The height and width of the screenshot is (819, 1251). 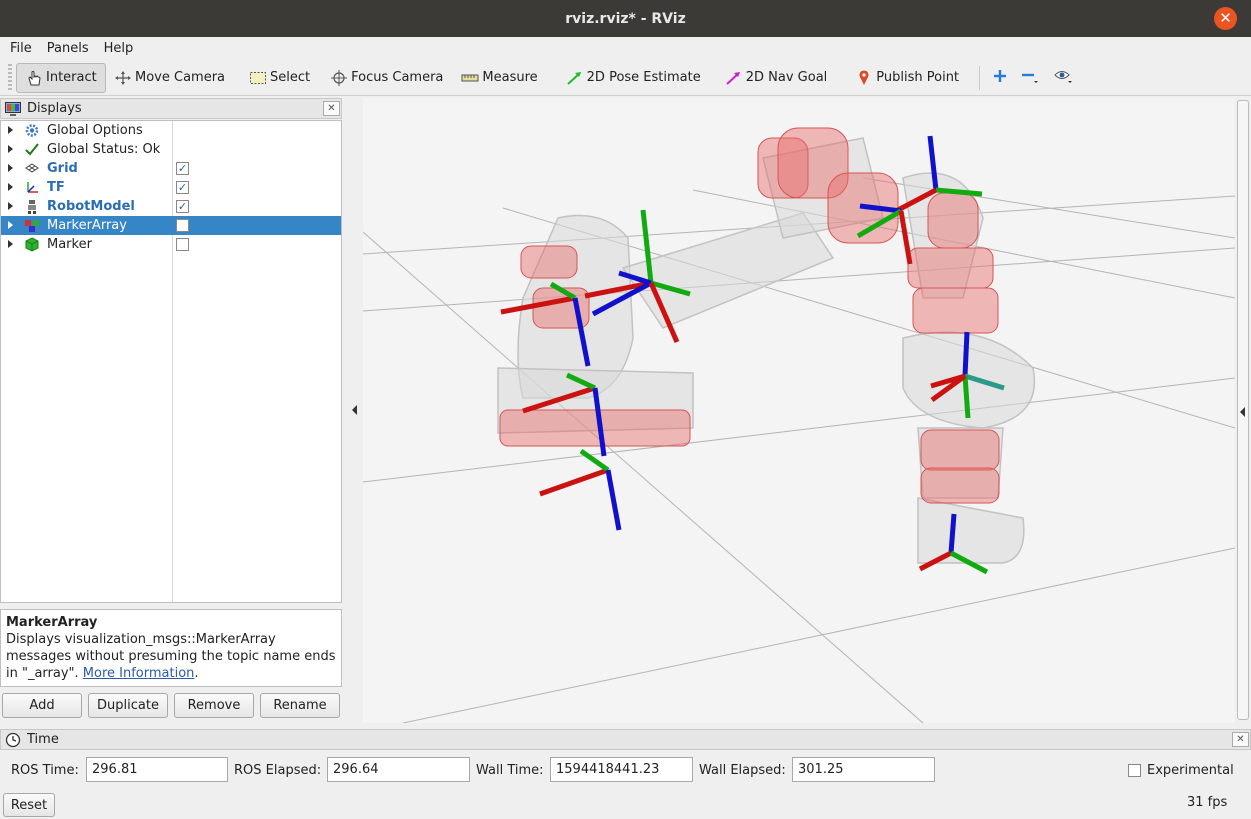 I want to click on move-camera-tool-button: Move Camera, so click(x=169, y=78).